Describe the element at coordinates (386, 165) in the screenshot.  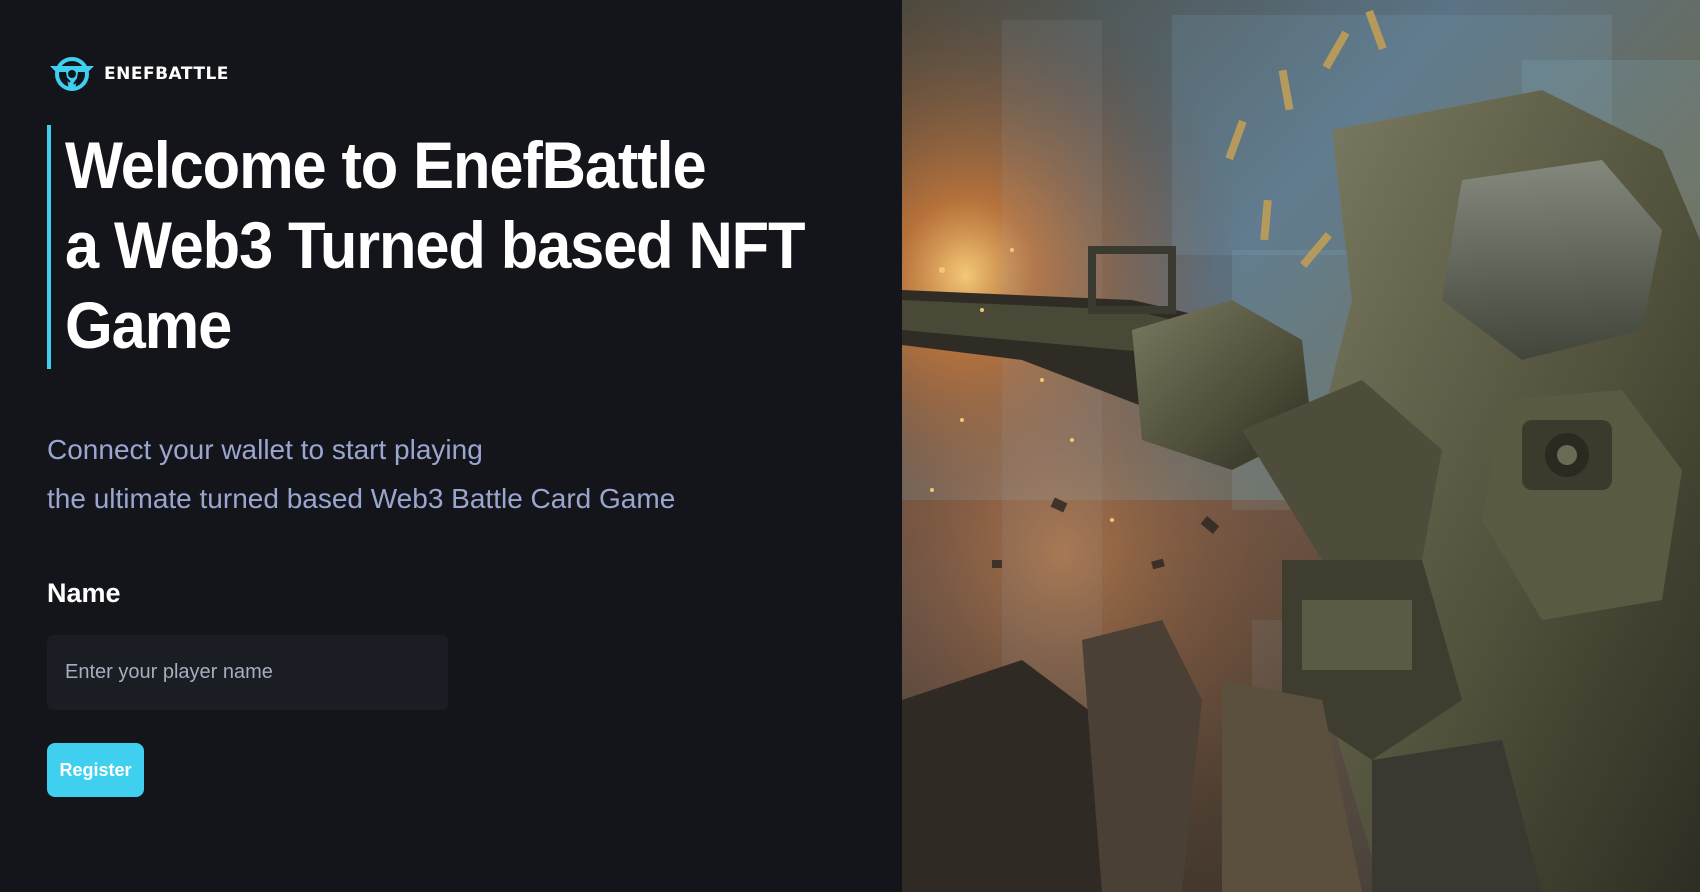
I see `hero-title-line-1: Welcome to EnefBattle` at that location.